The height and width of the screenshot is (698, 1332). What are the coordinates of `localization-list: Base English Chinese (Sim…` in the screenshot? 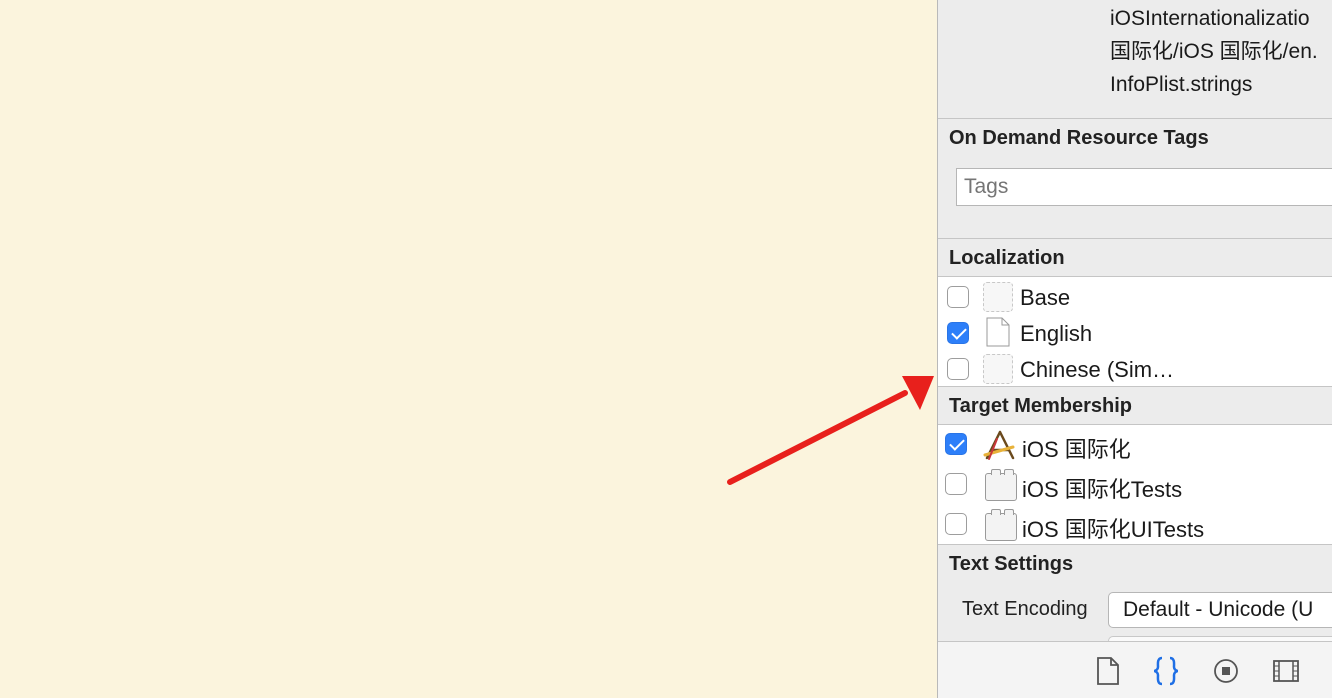 It's located at (1135, 331).